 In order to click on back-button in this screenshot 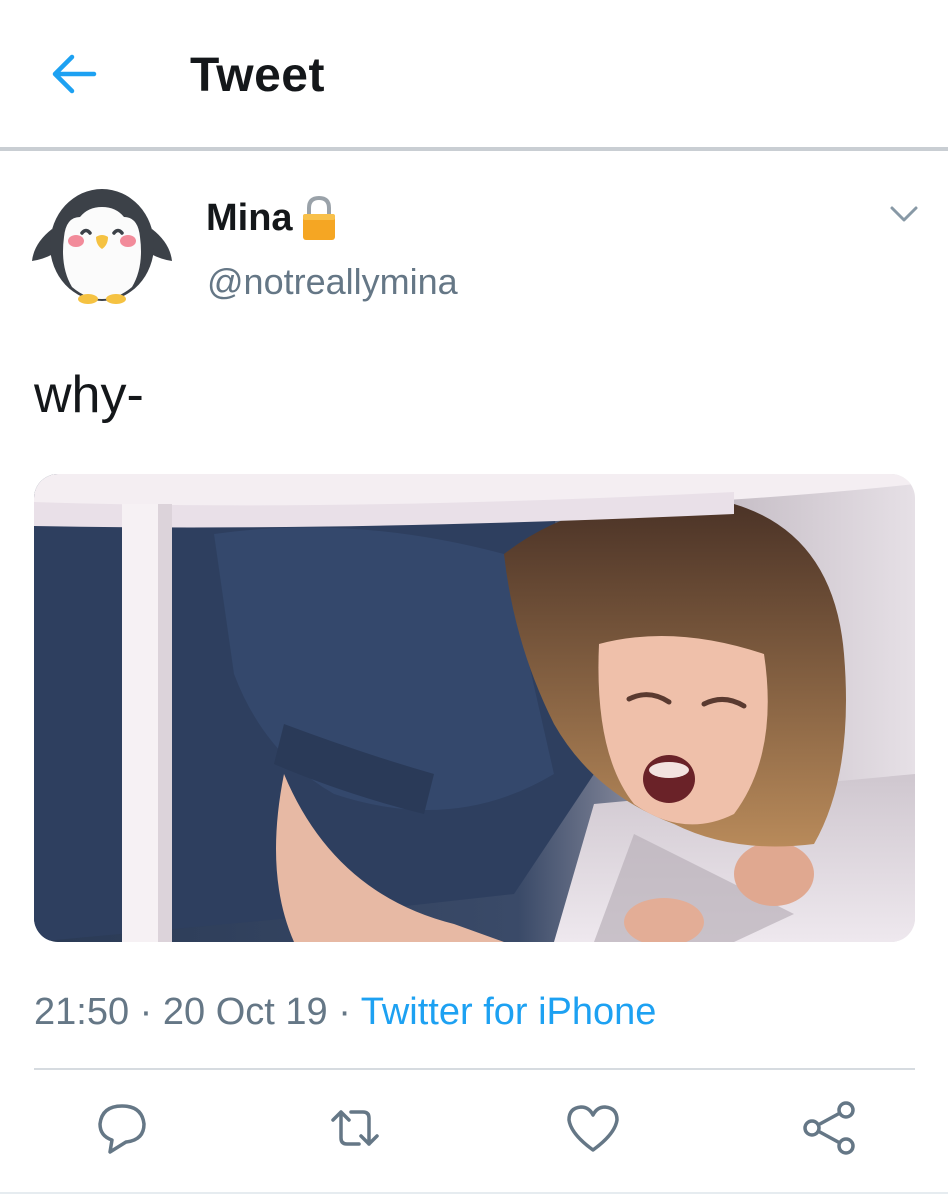, I will do `click(74, 74)`.